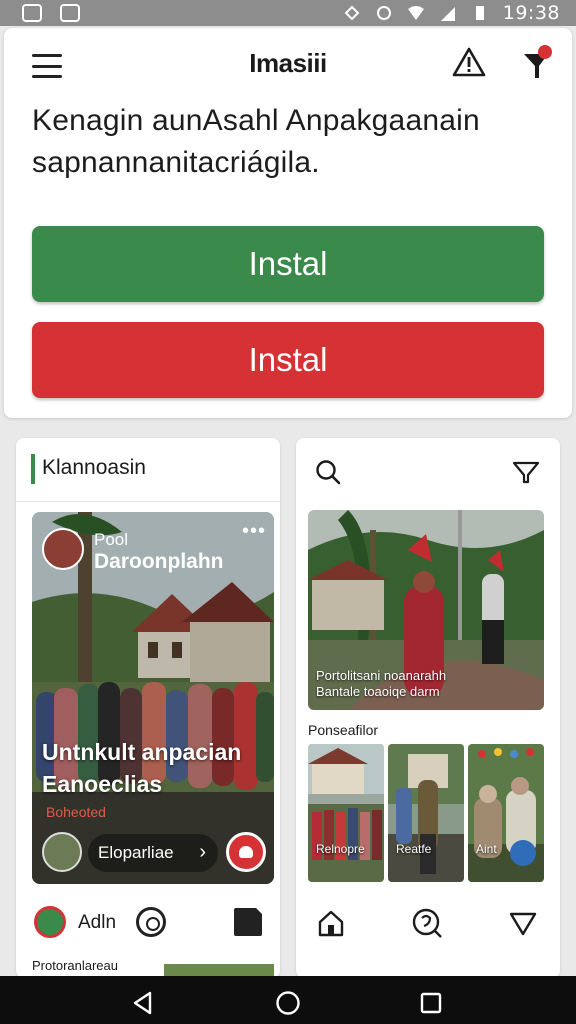 This screenshot has width=576, height=1024. Describe the element at coordinates (523, 923) in the screenshot. I see `heart-icon` at that location.